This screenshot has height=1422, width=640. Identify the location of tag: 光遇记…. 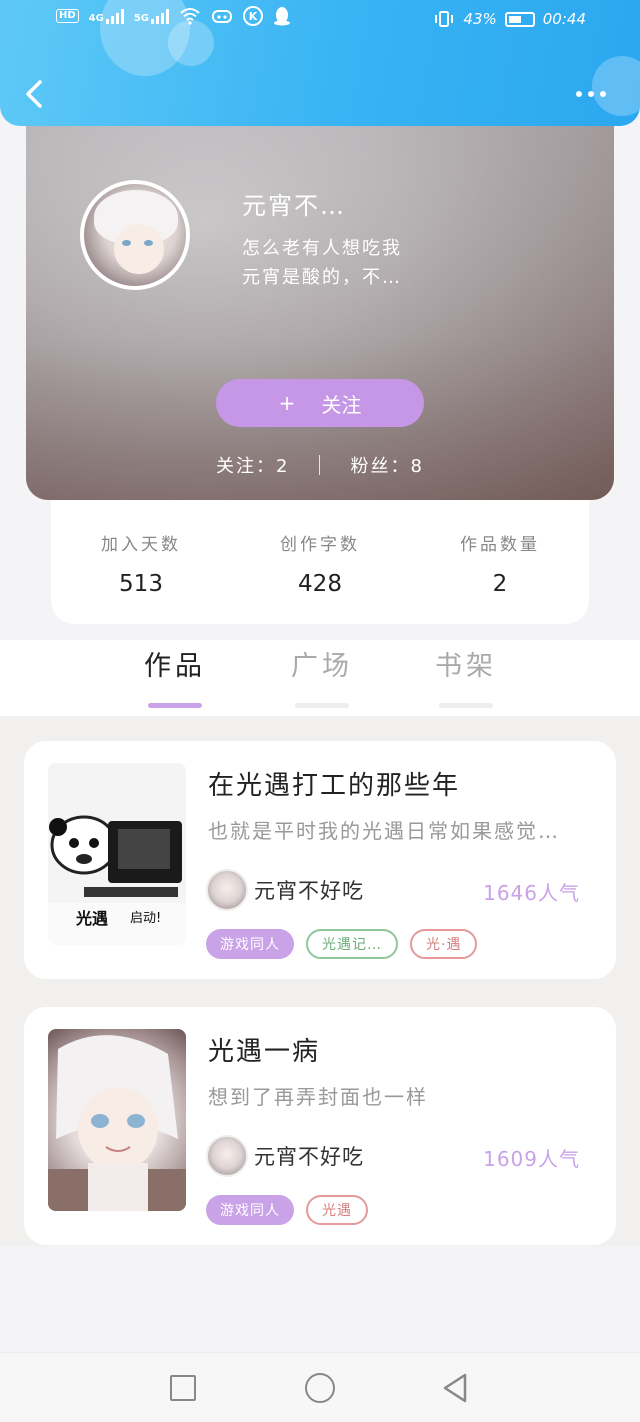
(352, 944).